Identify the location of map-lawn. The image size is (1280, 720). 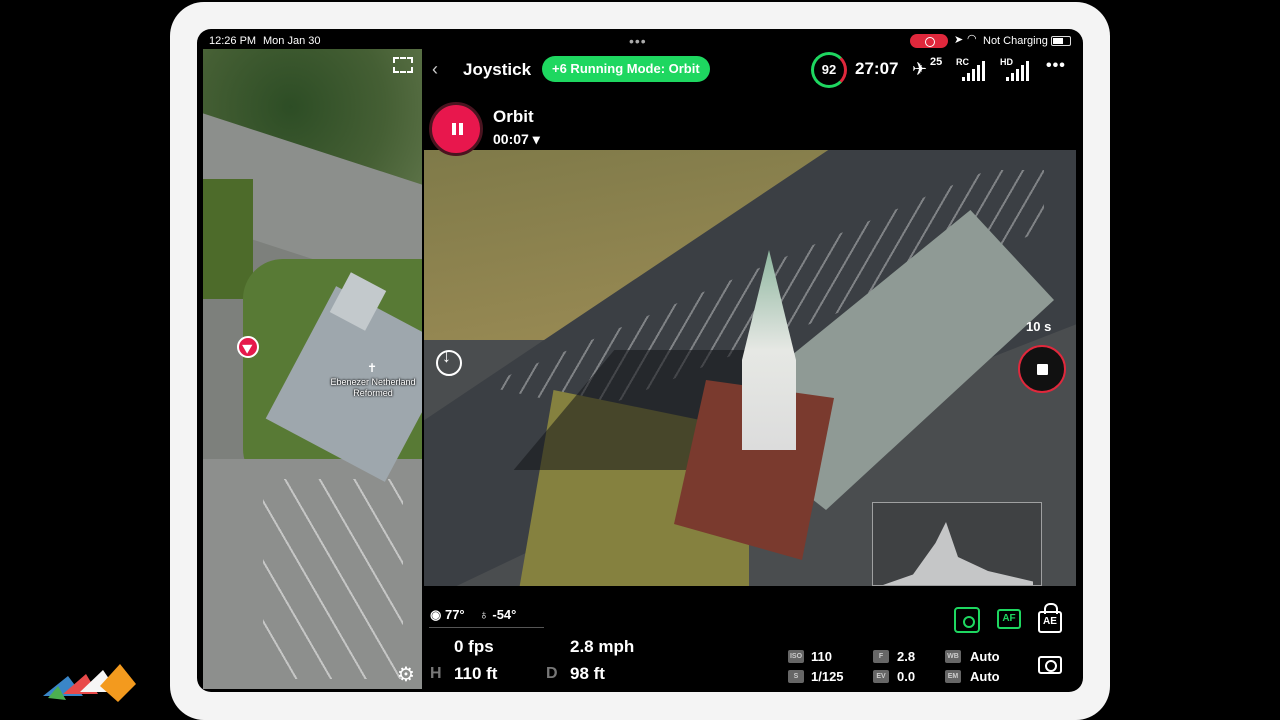
(228, 239).